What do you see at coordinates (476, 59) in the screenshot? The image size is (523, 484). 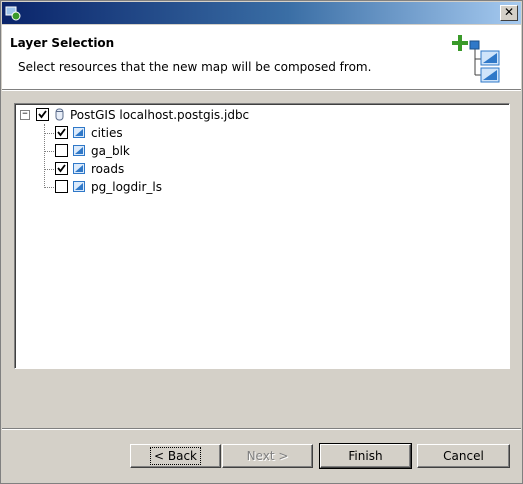 I see `new-map-wizard-icon` at bounding box center [476, 59].